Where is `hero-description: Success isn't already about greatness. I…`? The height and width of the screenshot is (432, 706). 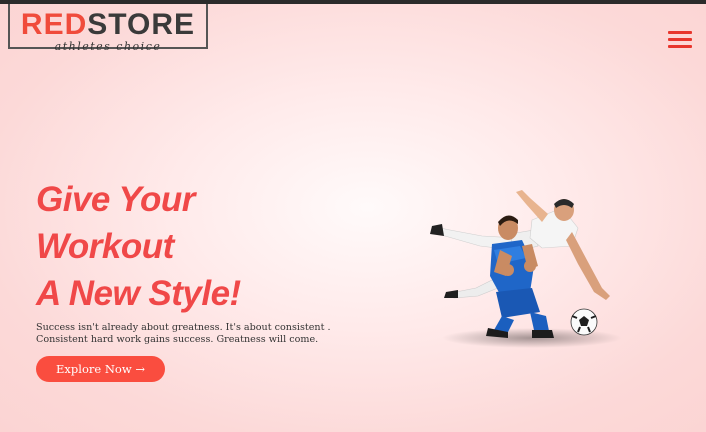
hero-description: Success isn't already about greatness. I… is located at coordinates (186, 334).